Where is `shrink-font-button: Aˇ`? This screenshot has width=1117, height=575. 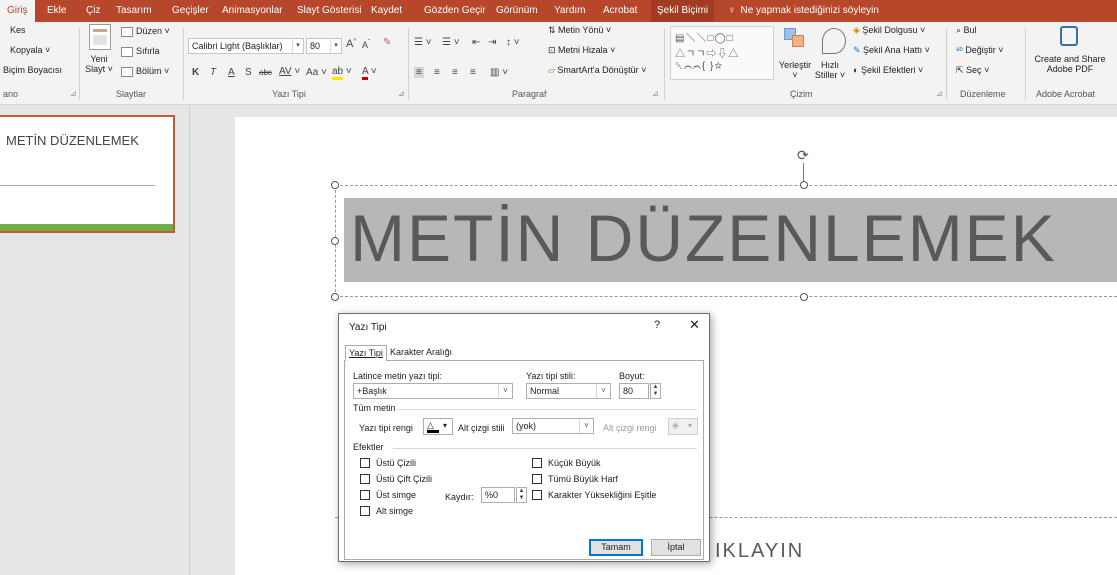
shrink-font-button: Aˇ is located at coordinates (366, 45).